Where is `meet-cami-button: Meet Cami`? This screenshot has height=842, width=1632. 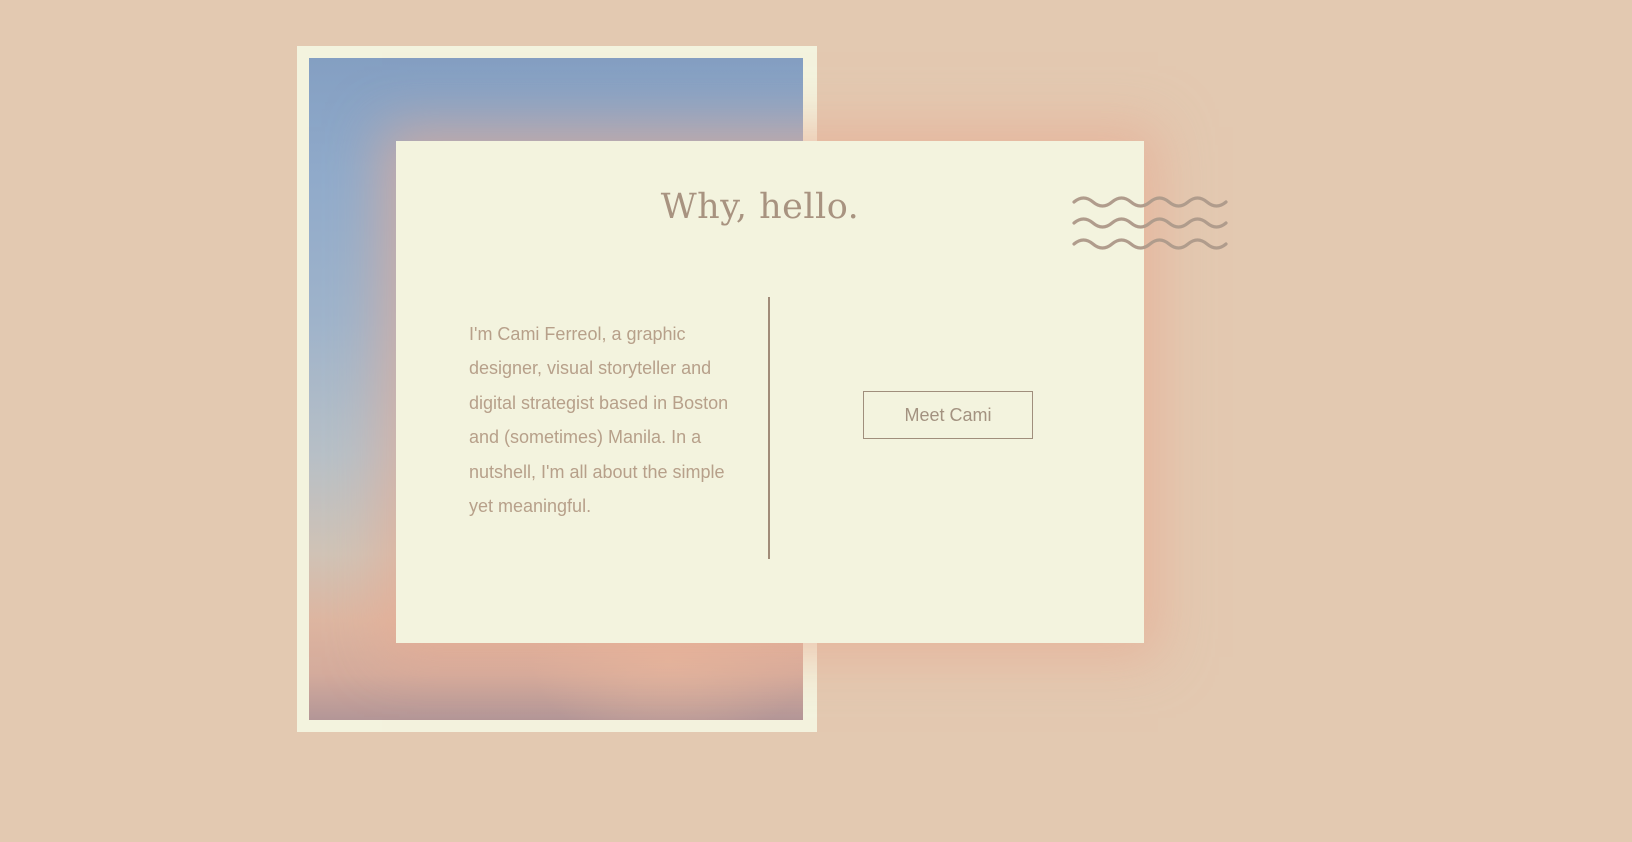
meet-cami-button: Meet Cami is located at coordinates (948, 415).